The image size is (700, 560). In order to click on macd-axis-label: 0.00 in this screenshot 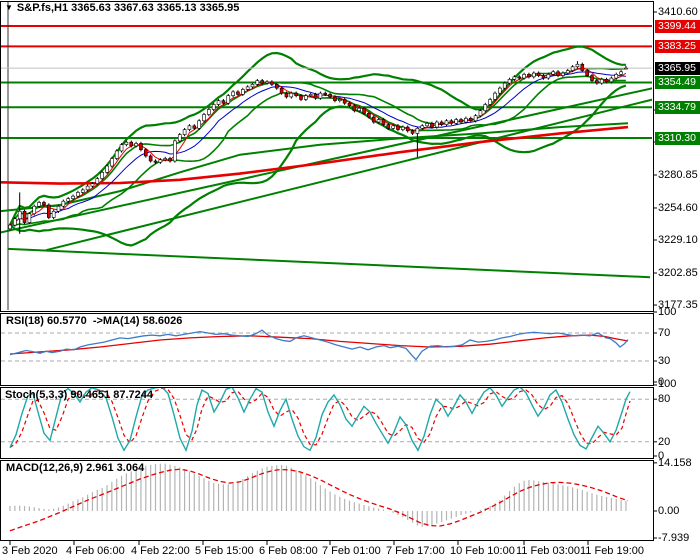, I will do `click(669, 511)`.